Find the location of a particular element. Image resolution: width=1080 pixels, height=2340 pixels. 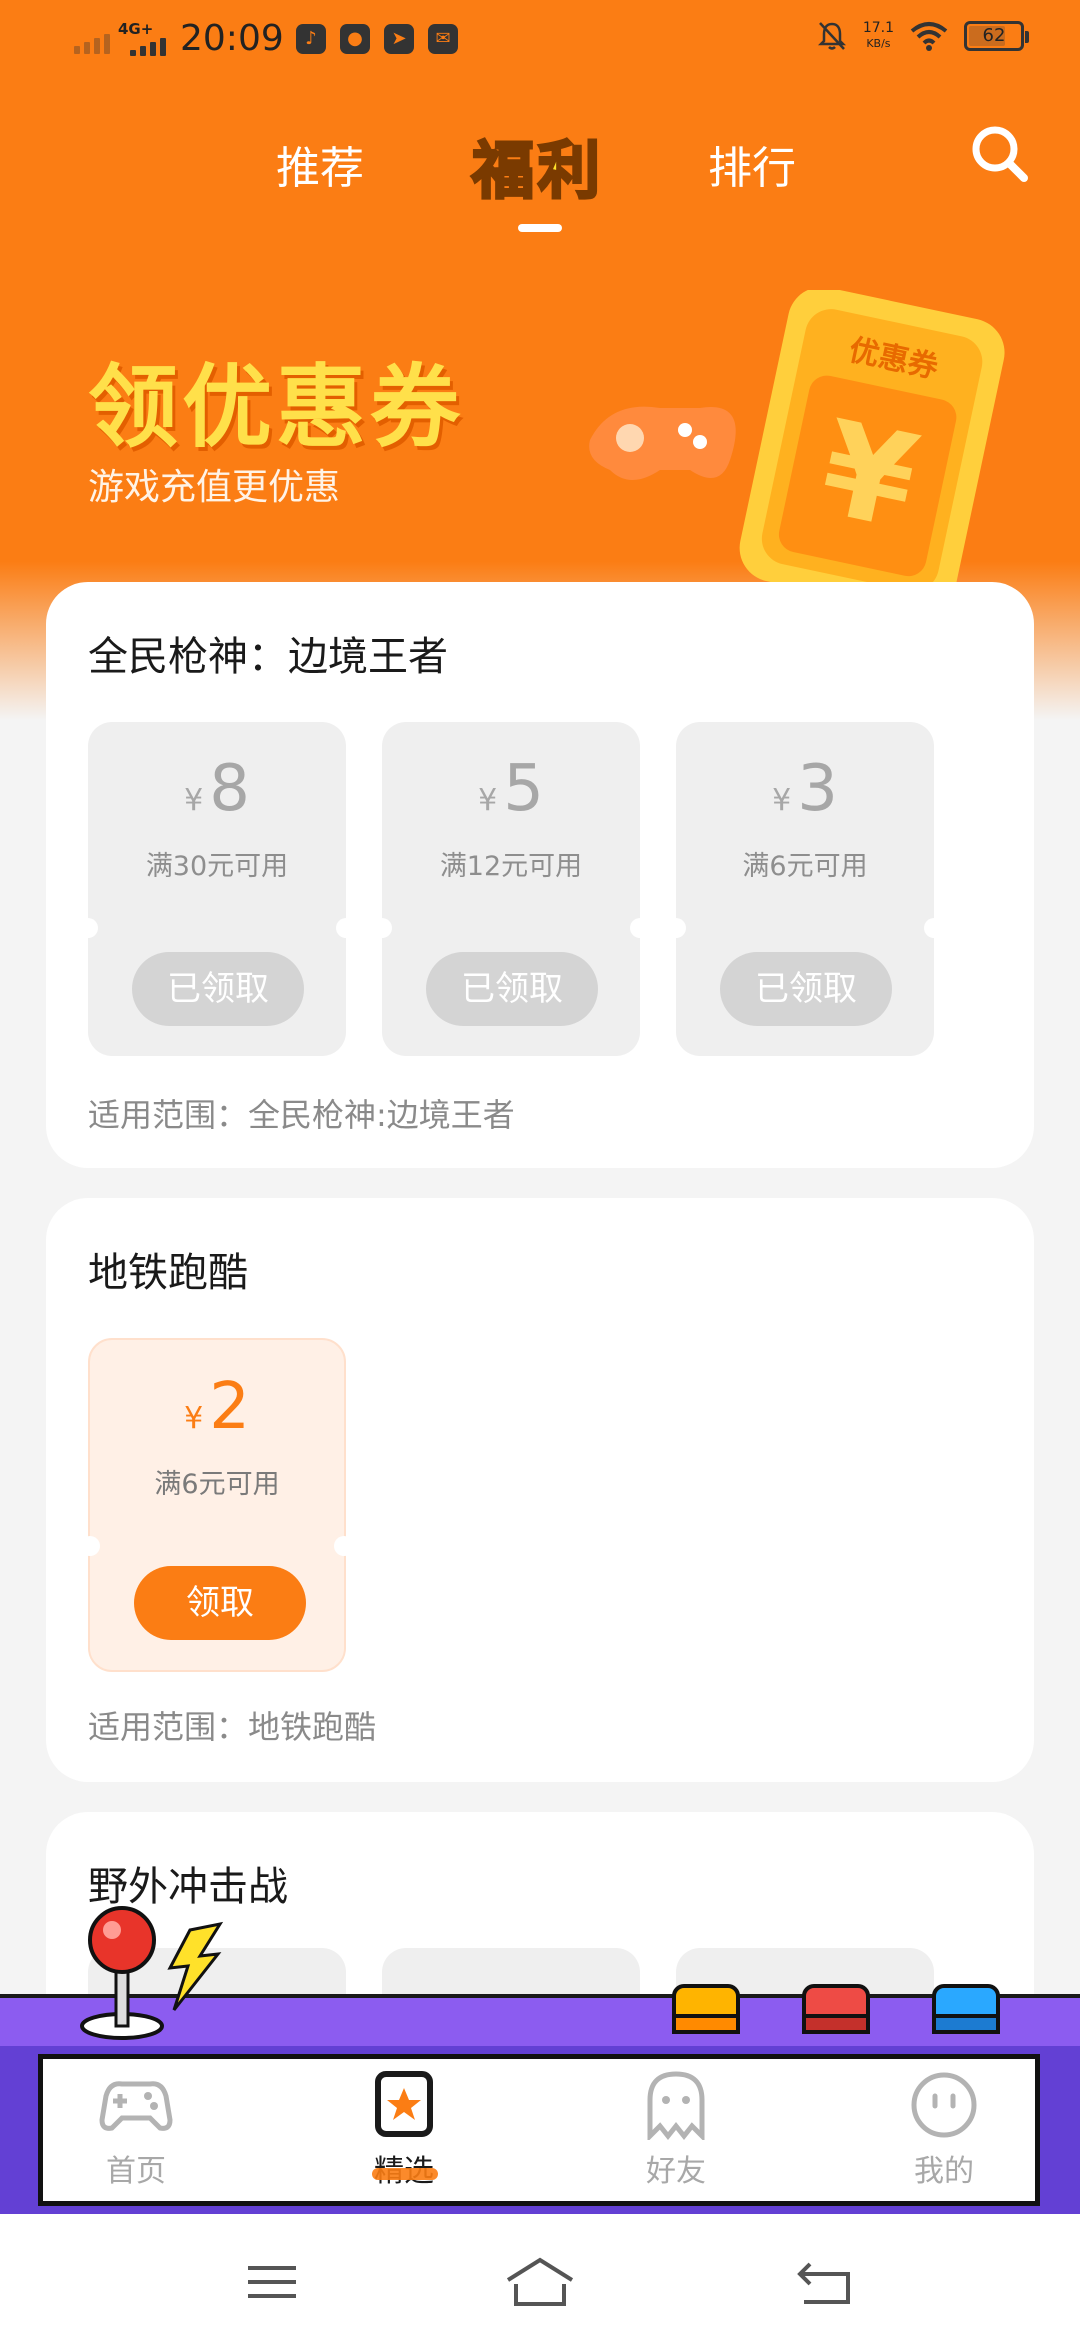

game-title: 全民枪神：边境王者 is located at coordinates (268, 657).